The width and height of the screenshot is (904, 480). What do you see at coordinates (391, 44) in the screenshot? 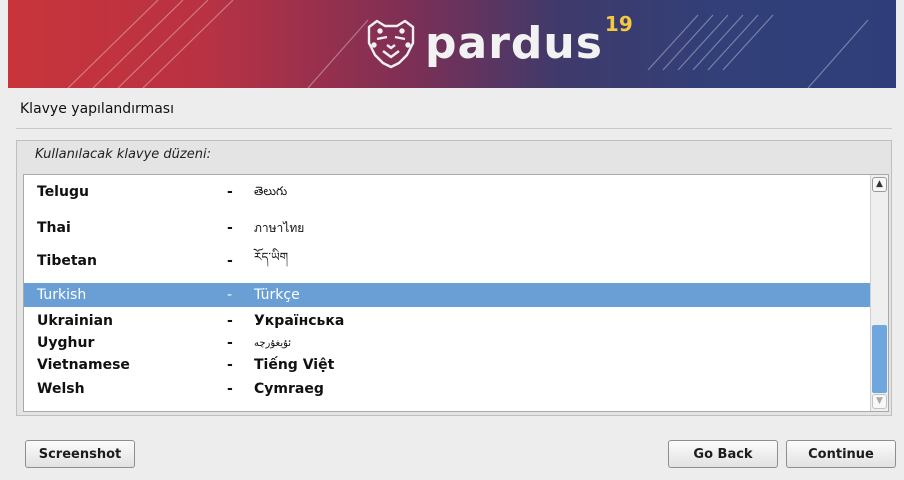
I see `leopard-icon` at bounding box center [391, 44].